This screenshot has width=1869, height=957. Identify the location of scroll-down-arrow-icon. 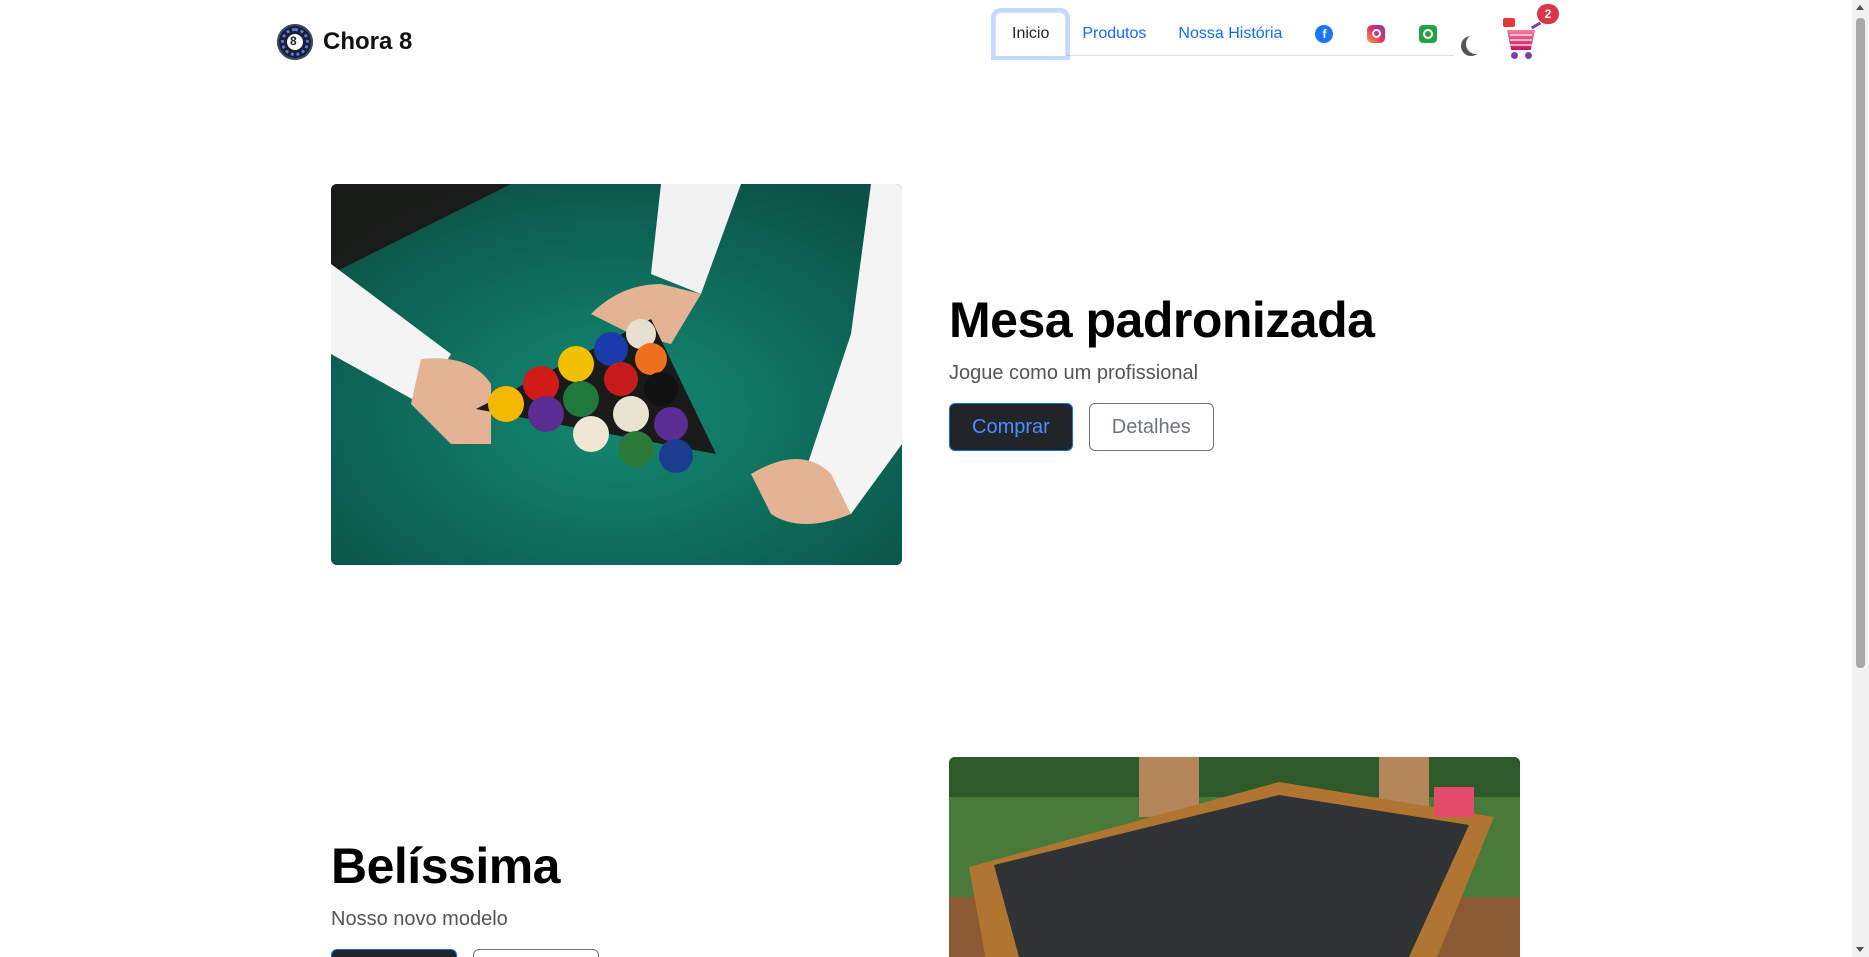
(1860, 949).